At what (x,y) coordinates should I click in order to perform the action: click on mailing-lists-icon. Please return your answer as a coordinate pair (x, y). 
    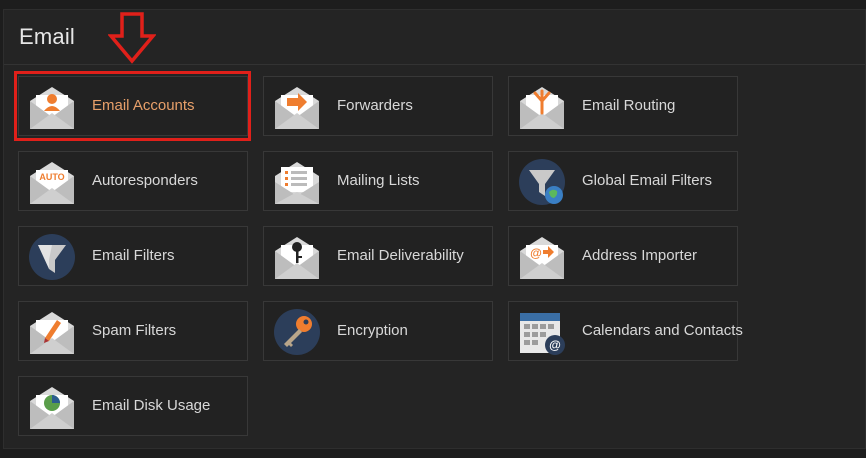
    Looking at the image, I should click on (297, 183).